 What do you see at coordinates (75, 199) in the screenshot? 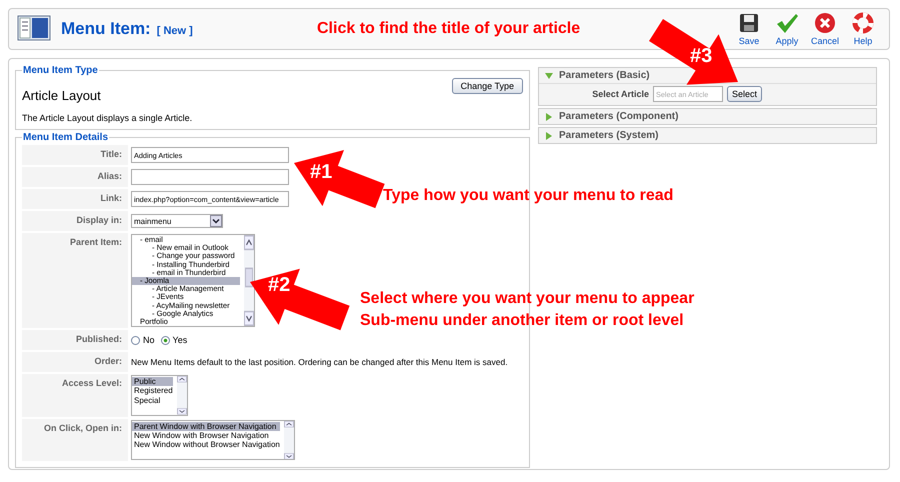
I see `field-label: Link:` at bounding box center [75, 199].